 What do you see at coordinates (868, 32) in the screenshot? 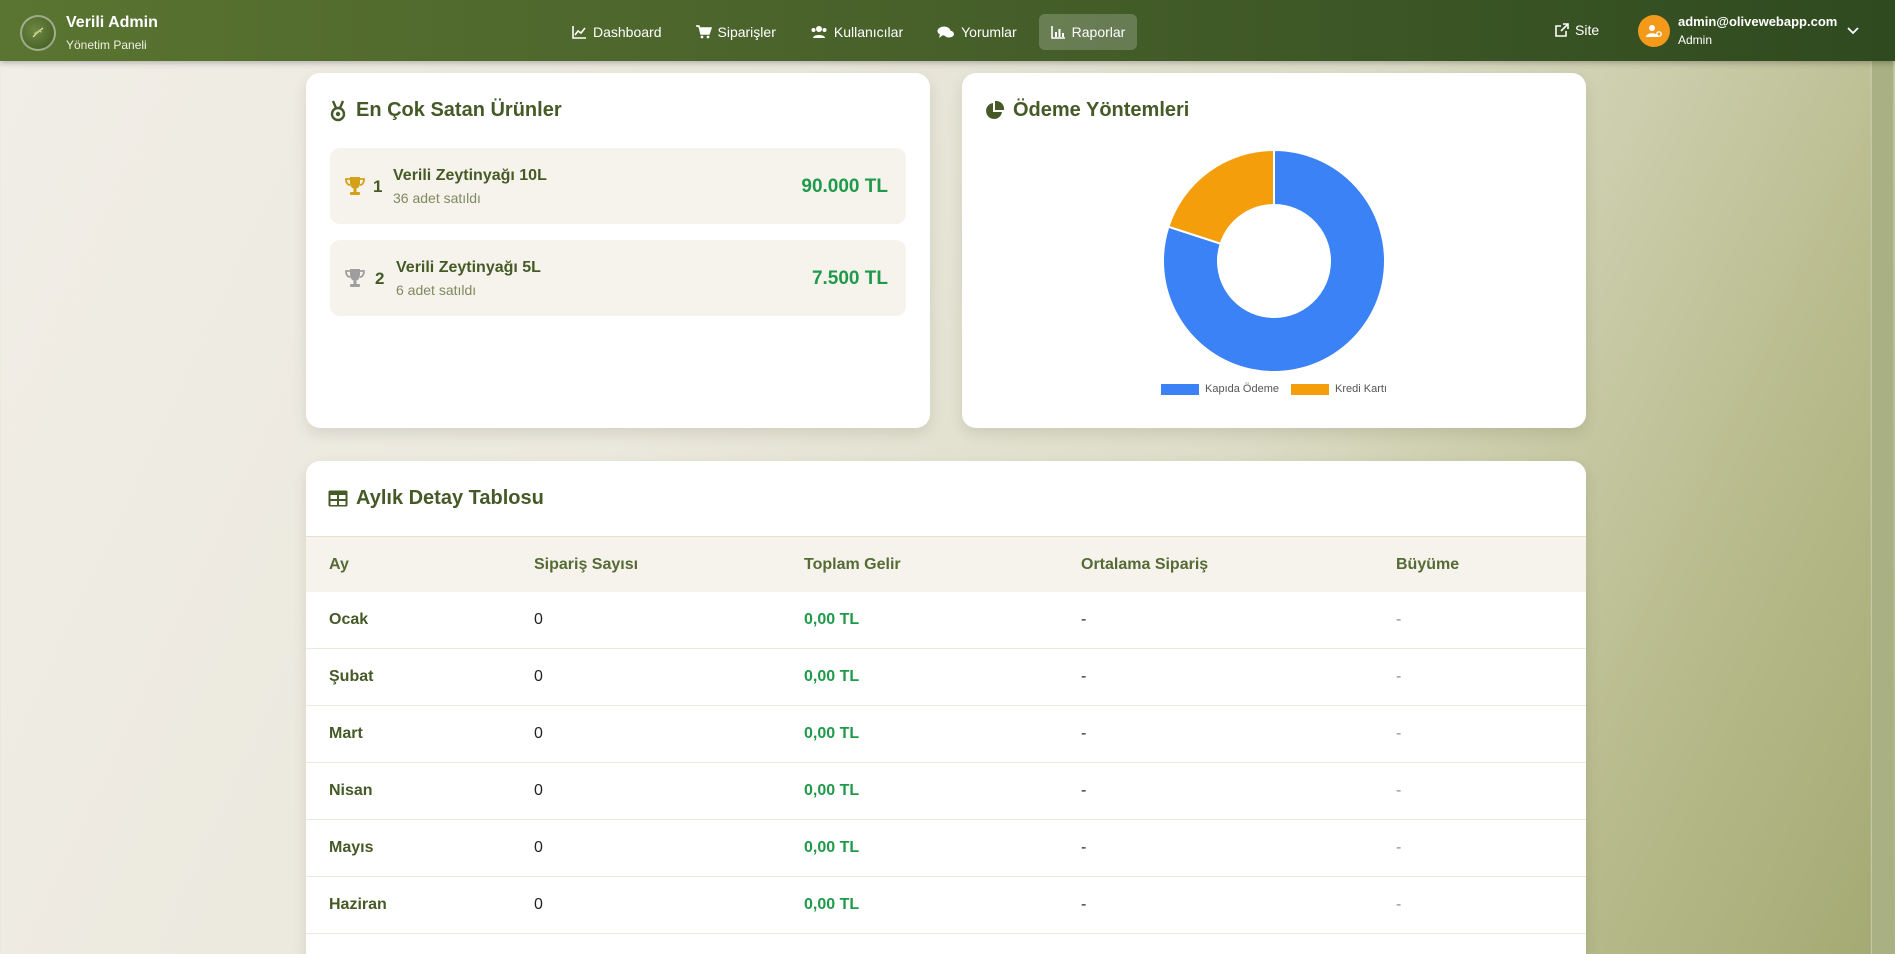
I see `nav-users-label: Kullanıcılar` at bounding box center [868, 32].